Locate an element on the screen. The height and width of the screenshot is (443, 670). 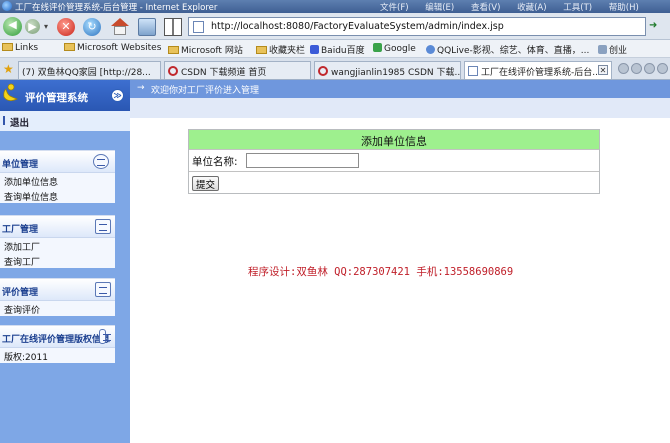
sidebar-group-title: 单位管理 is located at coordinates (20, 165).